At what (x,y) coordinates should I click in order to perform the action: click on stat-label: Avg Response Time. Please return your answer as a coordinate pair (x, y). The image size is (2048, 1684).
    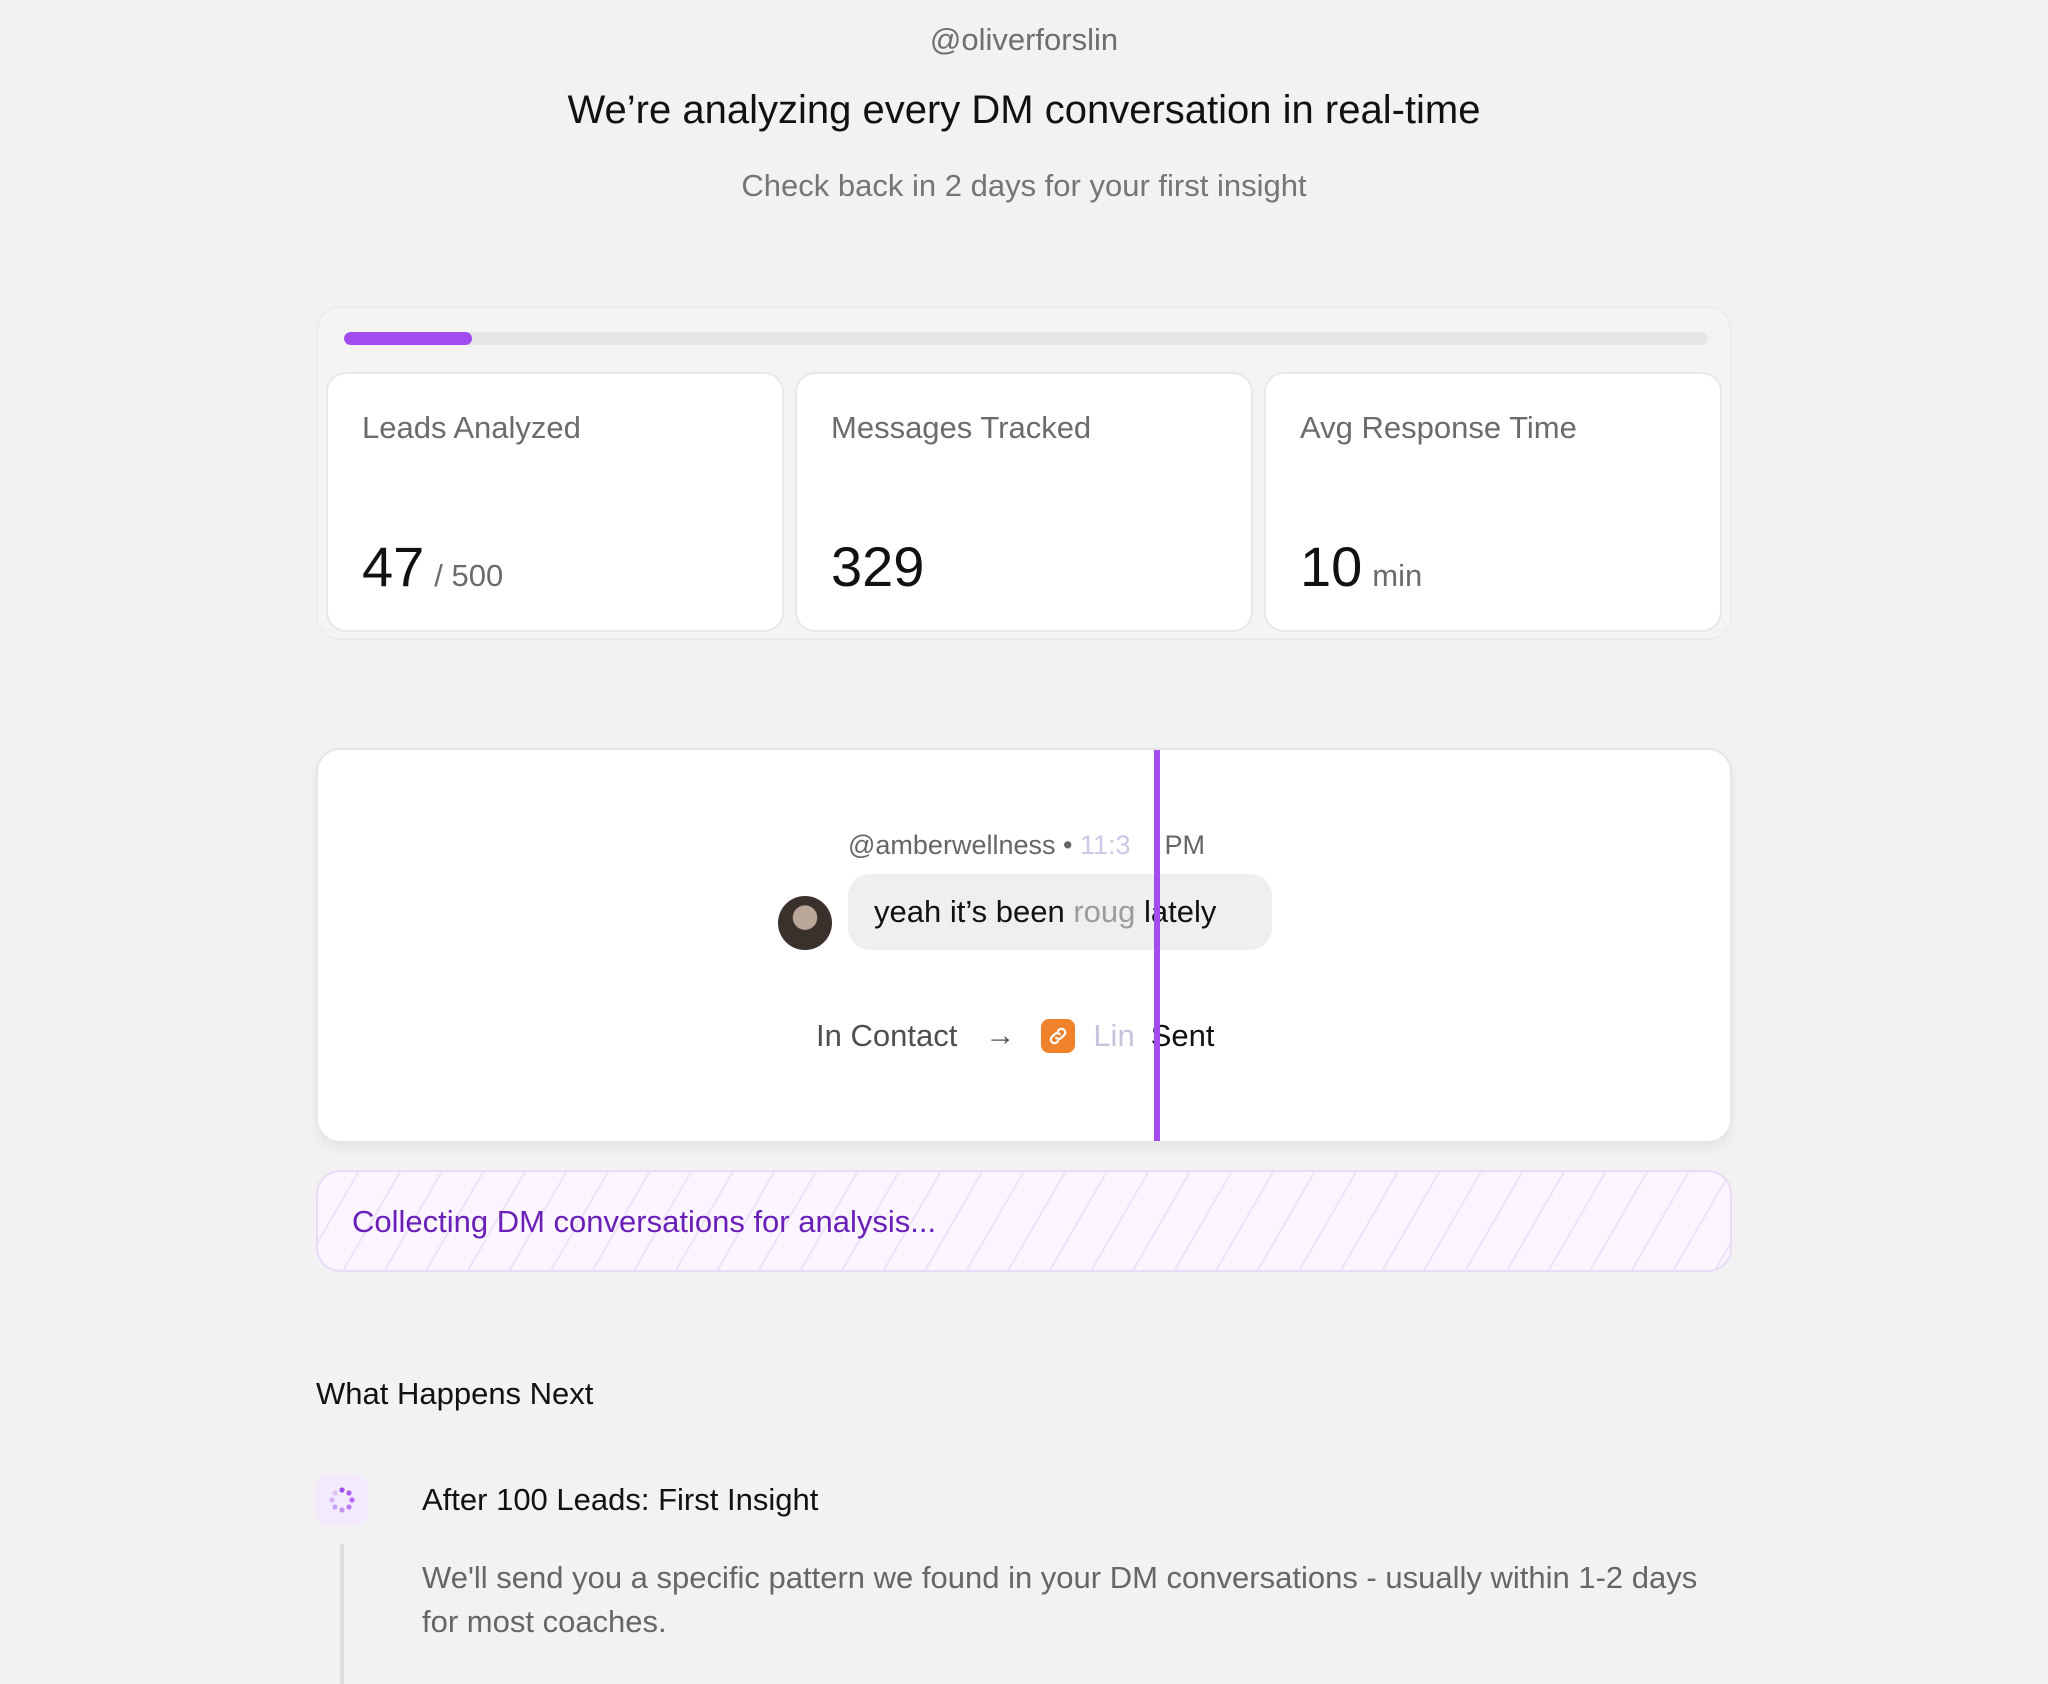
    Looking at the image, I should click on (1438, 427).